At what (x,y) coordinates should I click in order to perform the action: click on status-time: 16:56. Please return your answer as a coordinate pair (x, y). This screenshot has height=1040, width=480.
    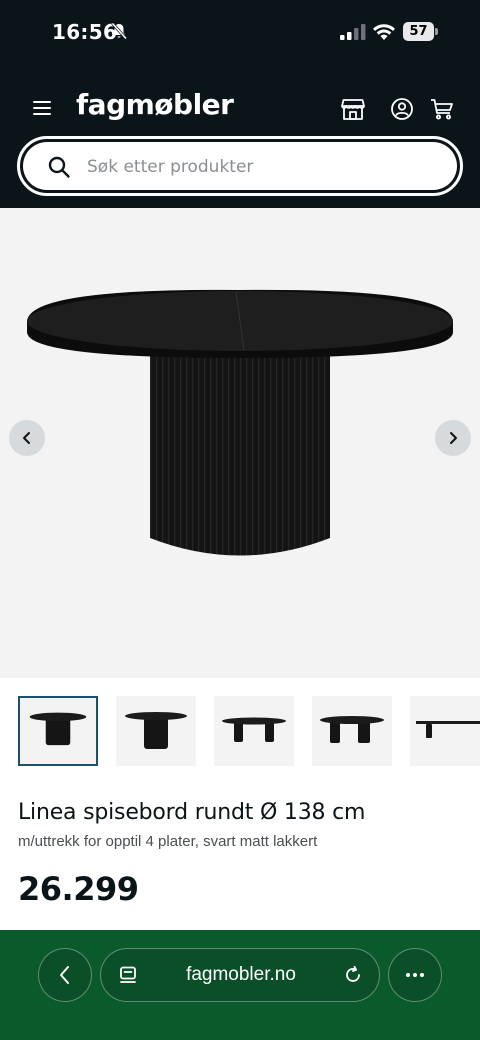
    Looking at the image, I should click on (85, 32).